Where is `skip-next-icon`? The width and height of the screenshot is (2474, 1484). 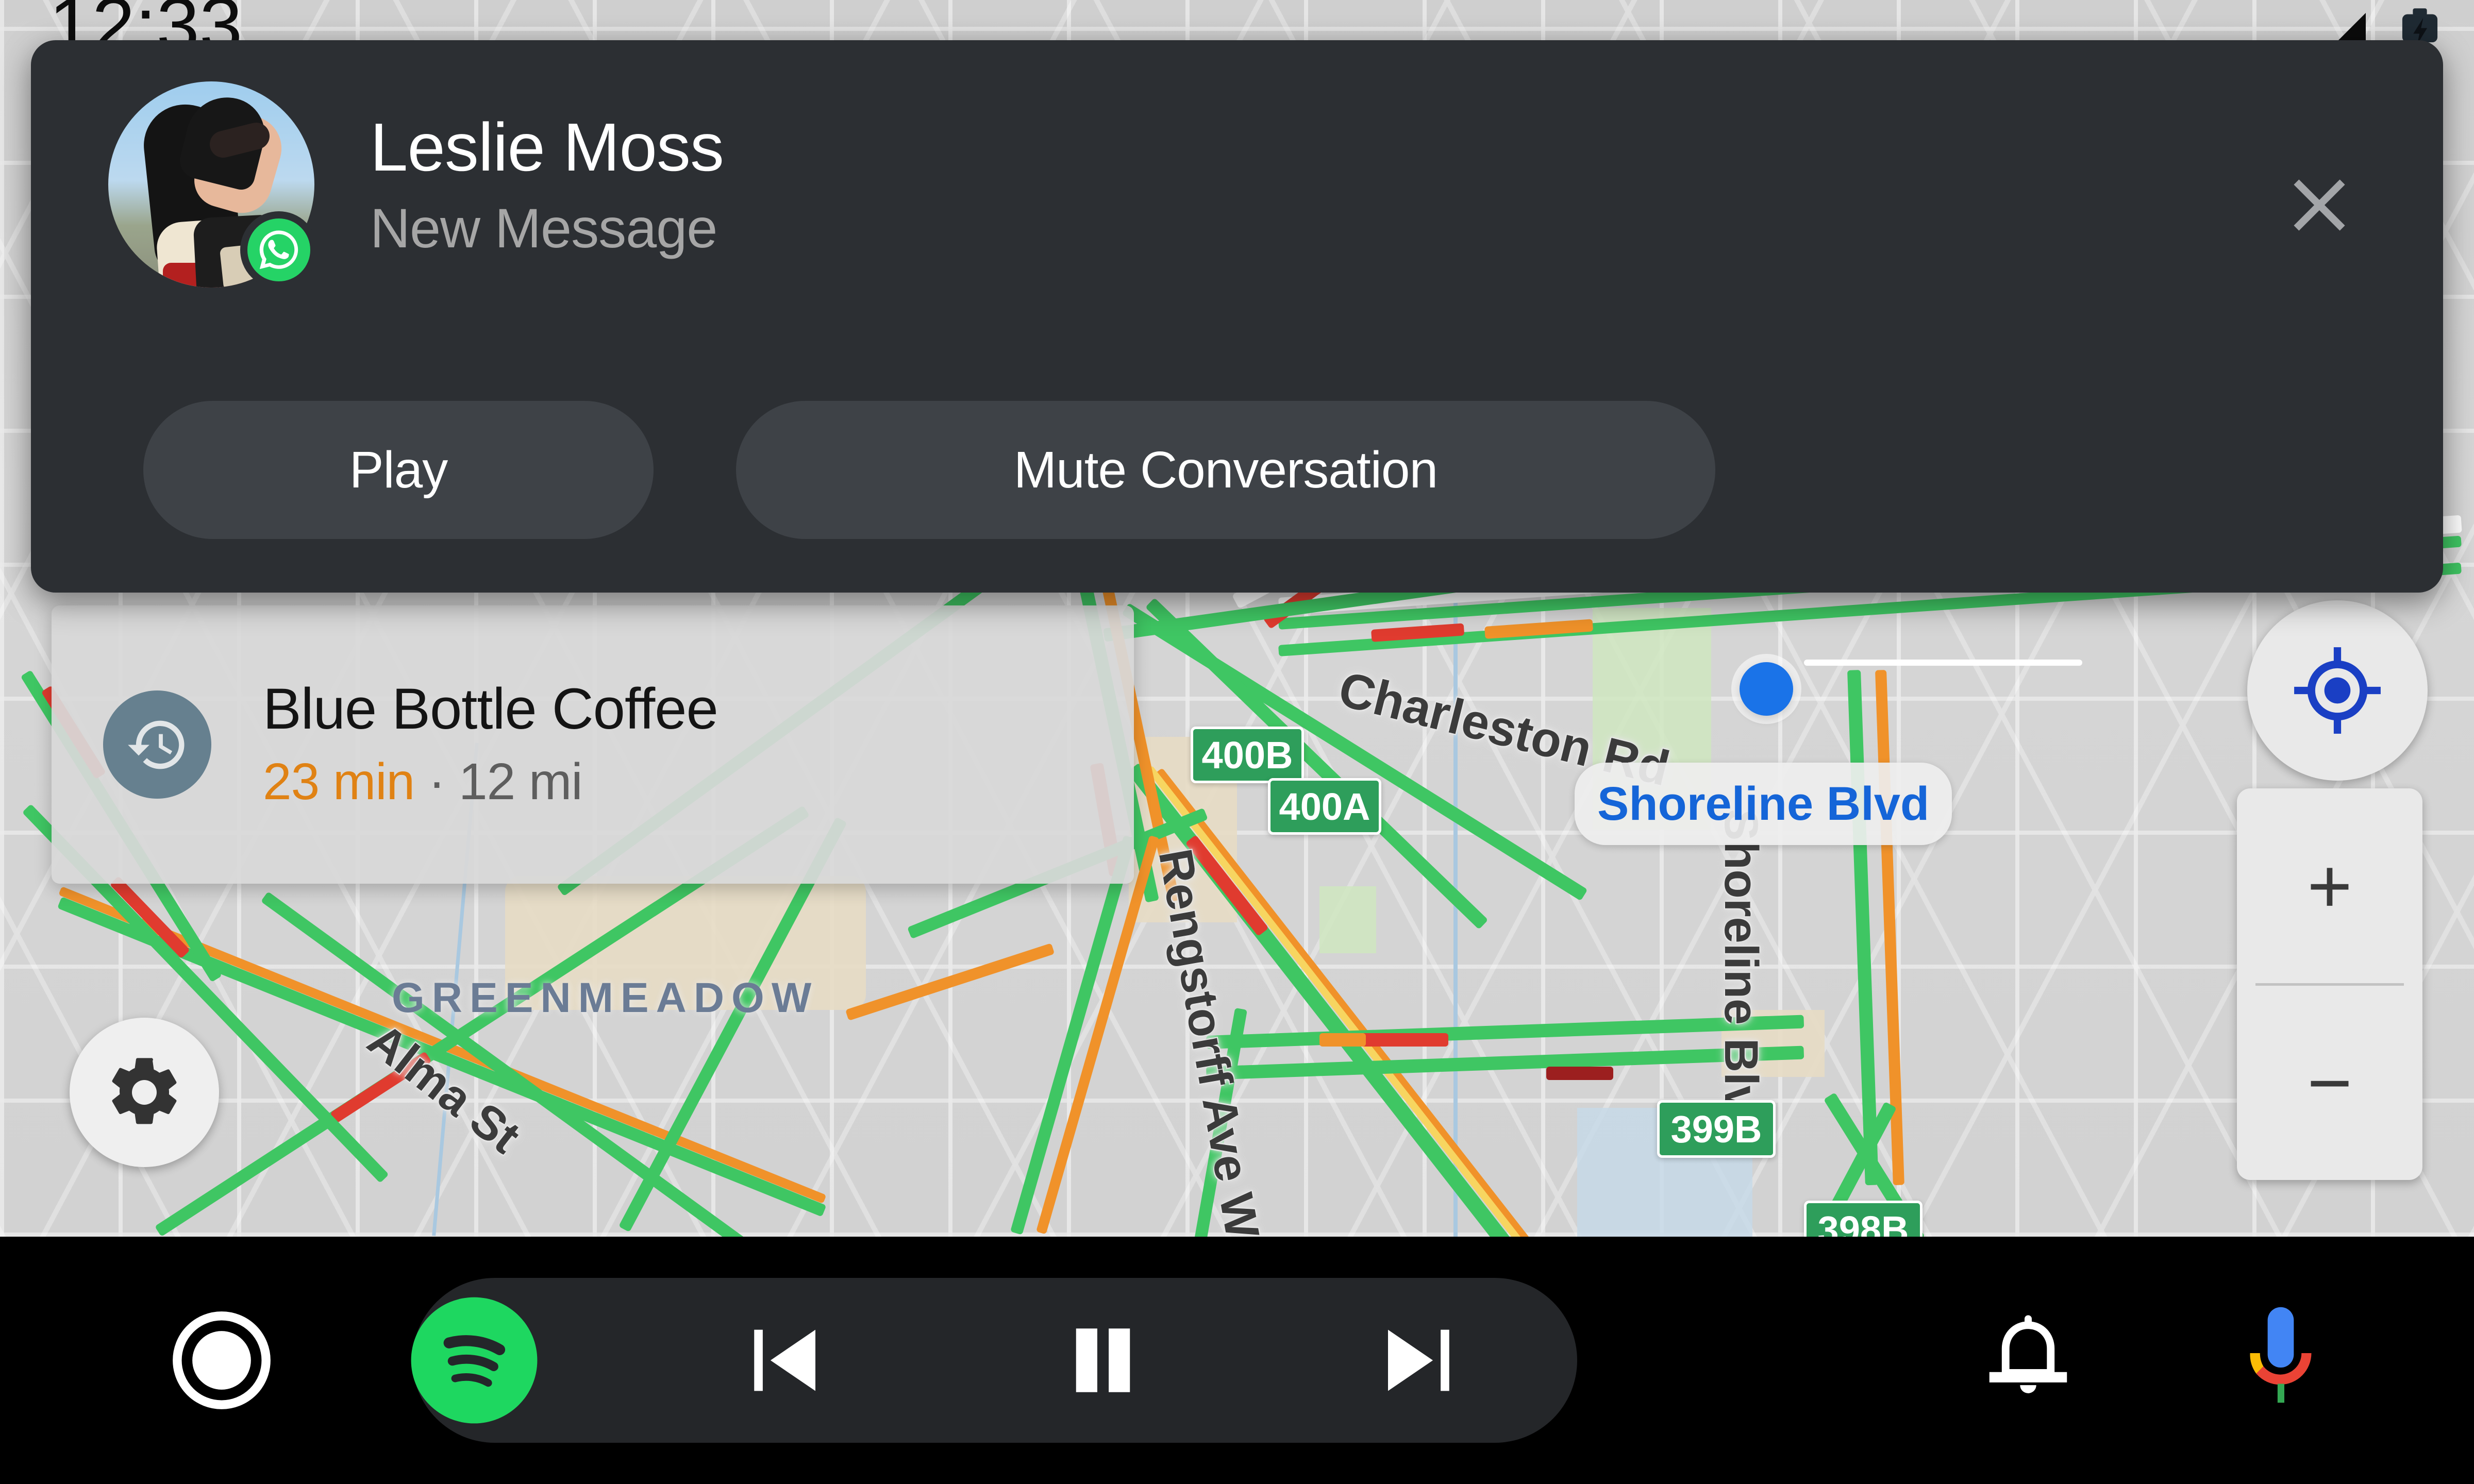 skip-next-icon is located at coordinates (1418, 1360).